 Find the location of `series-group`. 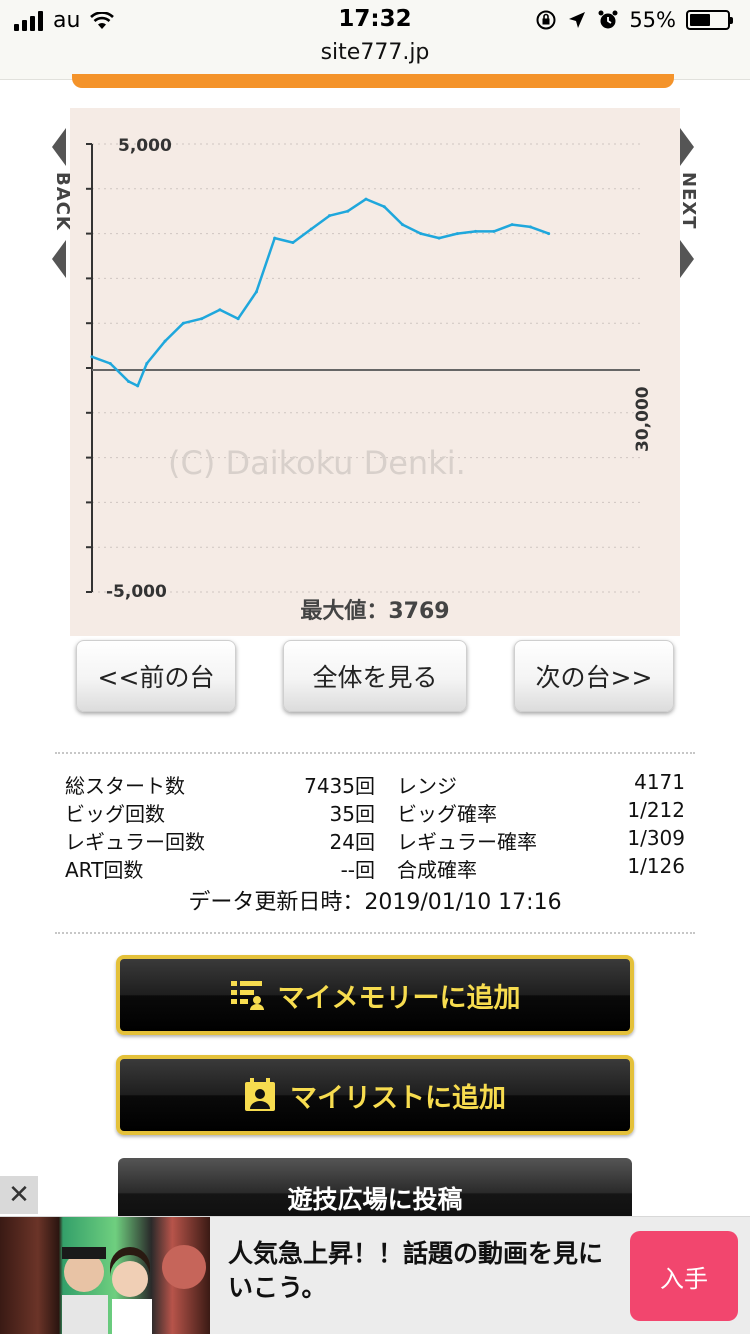

series-group is located at coordinates (320, 292).